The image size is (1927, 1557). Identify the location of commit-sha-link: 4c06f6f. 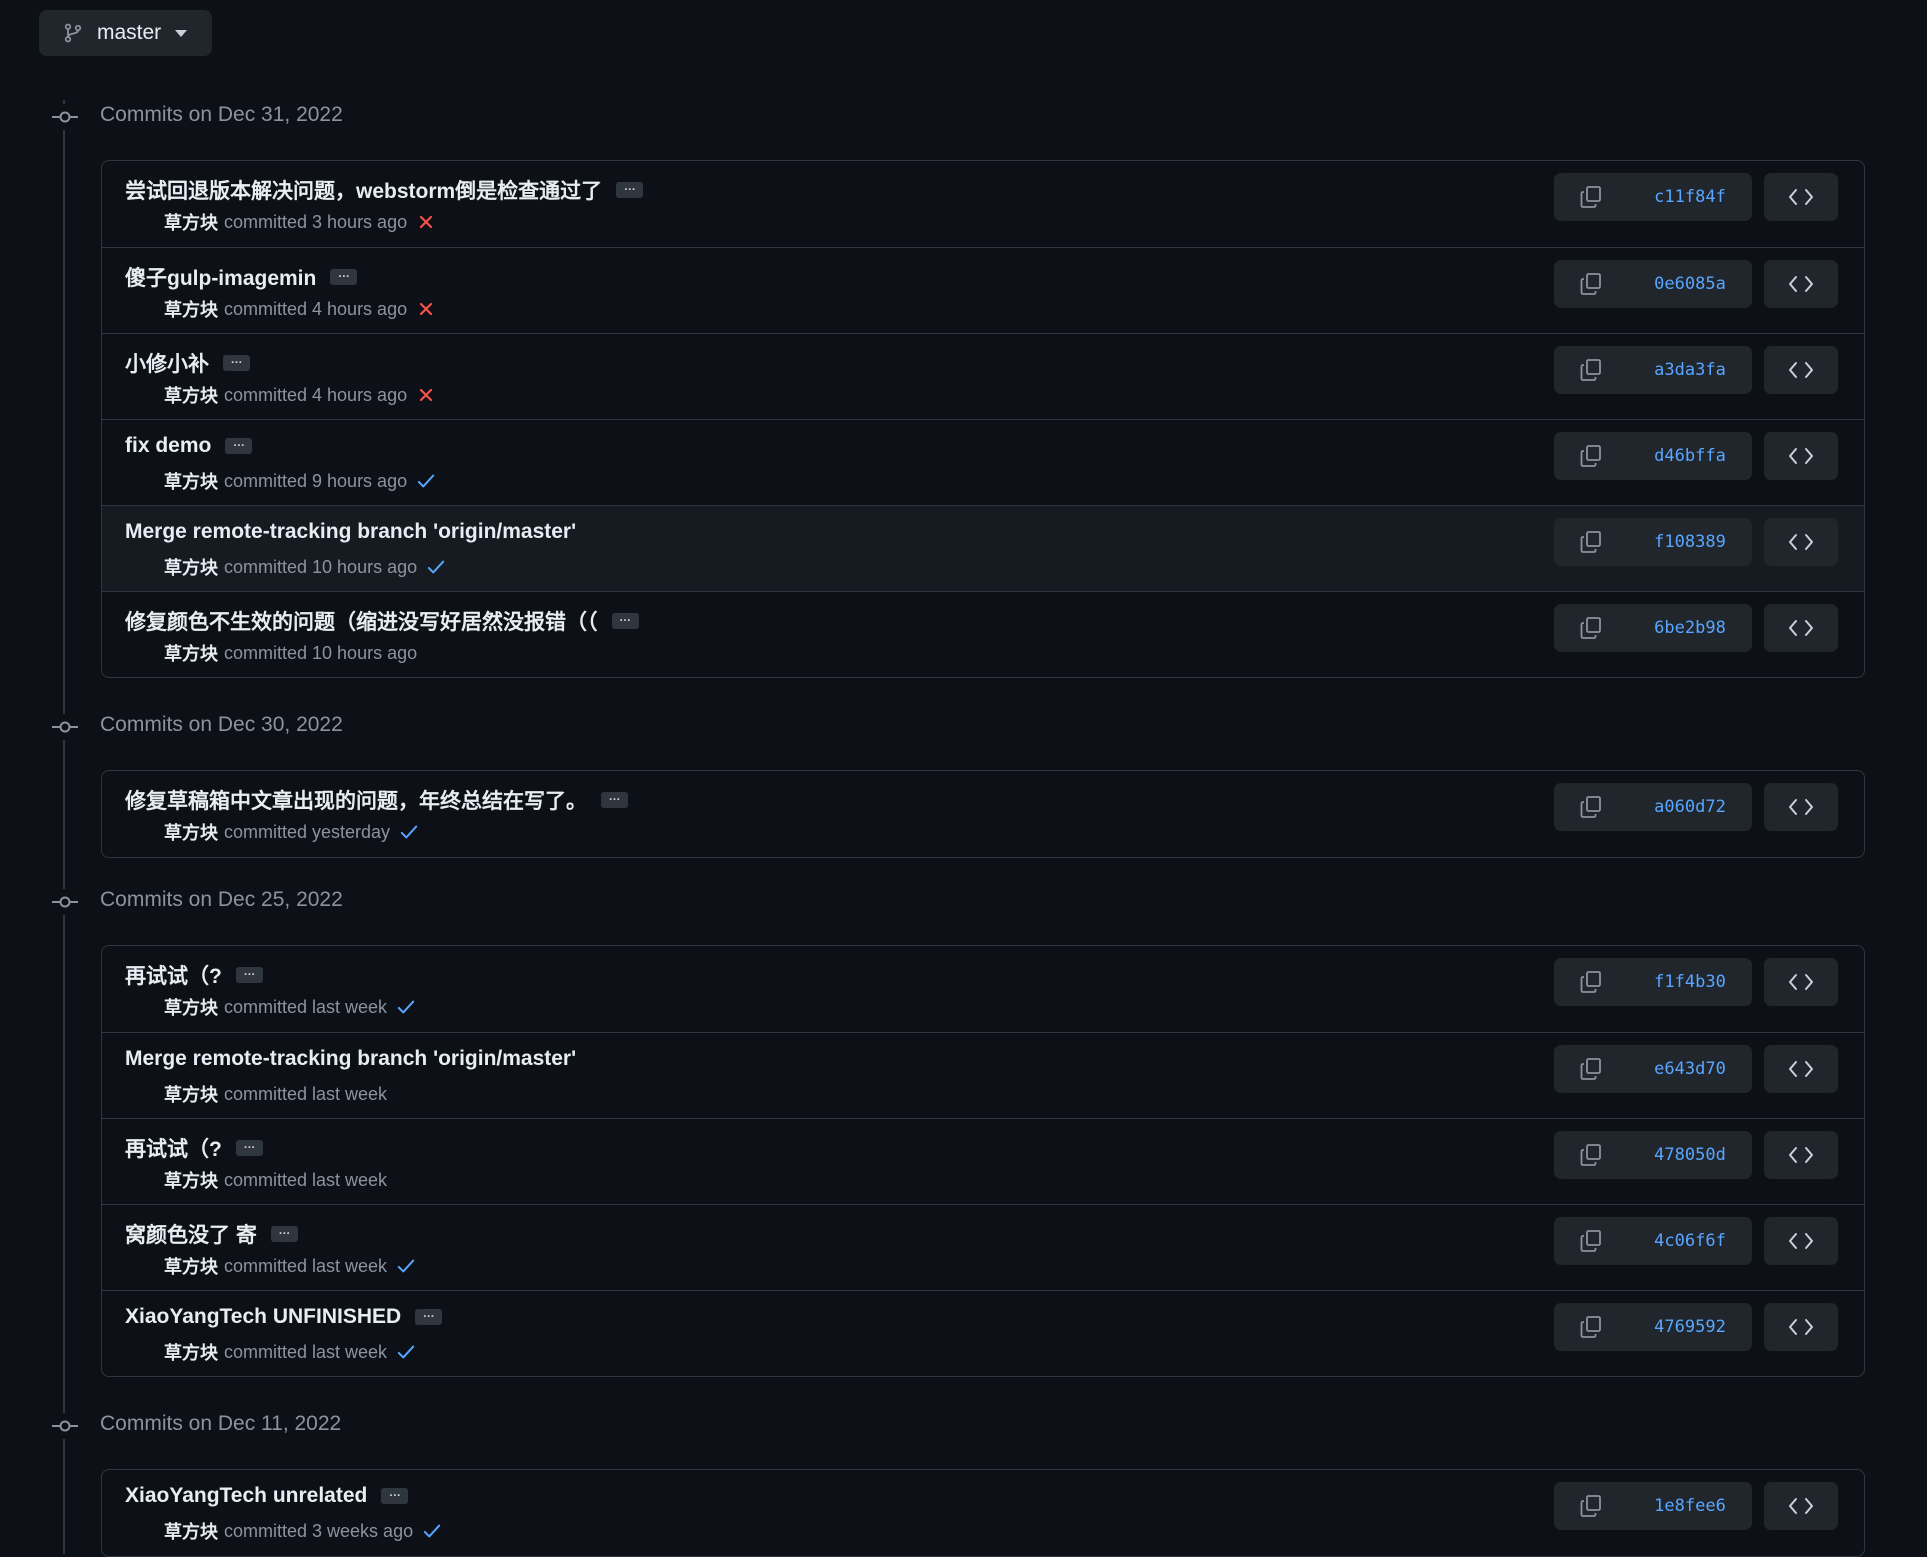
(1690, 1241).